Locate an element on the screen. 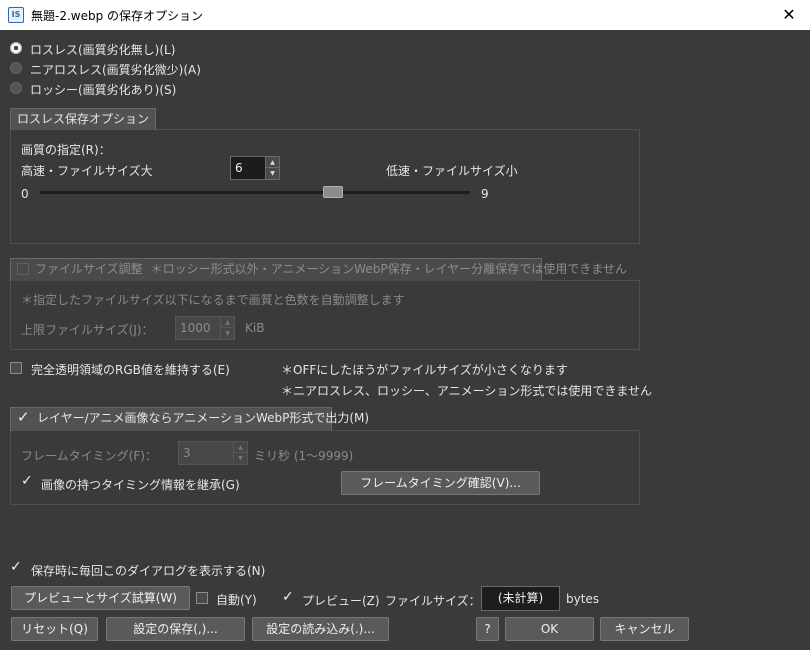  inherit-timing-option: ✓ 画像の持つタイミング情報を継承(G) is located at coordinates (136, 483).